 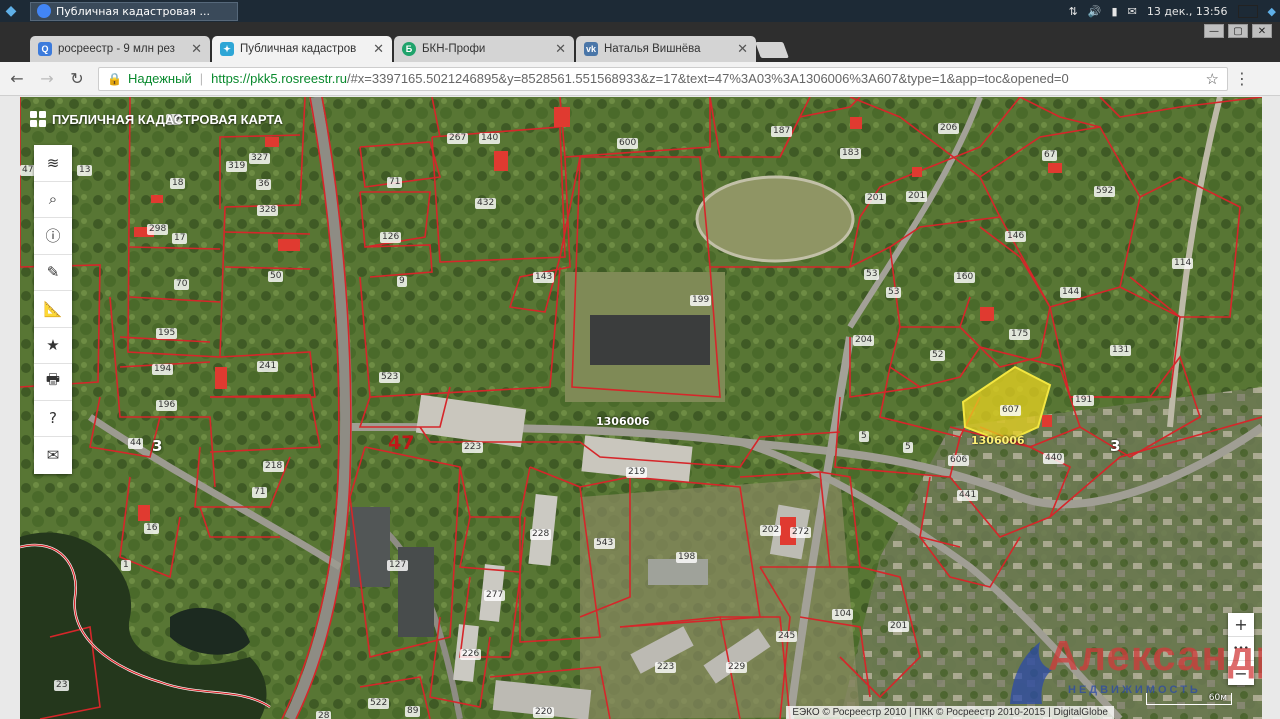 I want to click on minimize-icon: —, so click(x=1214, y=31).